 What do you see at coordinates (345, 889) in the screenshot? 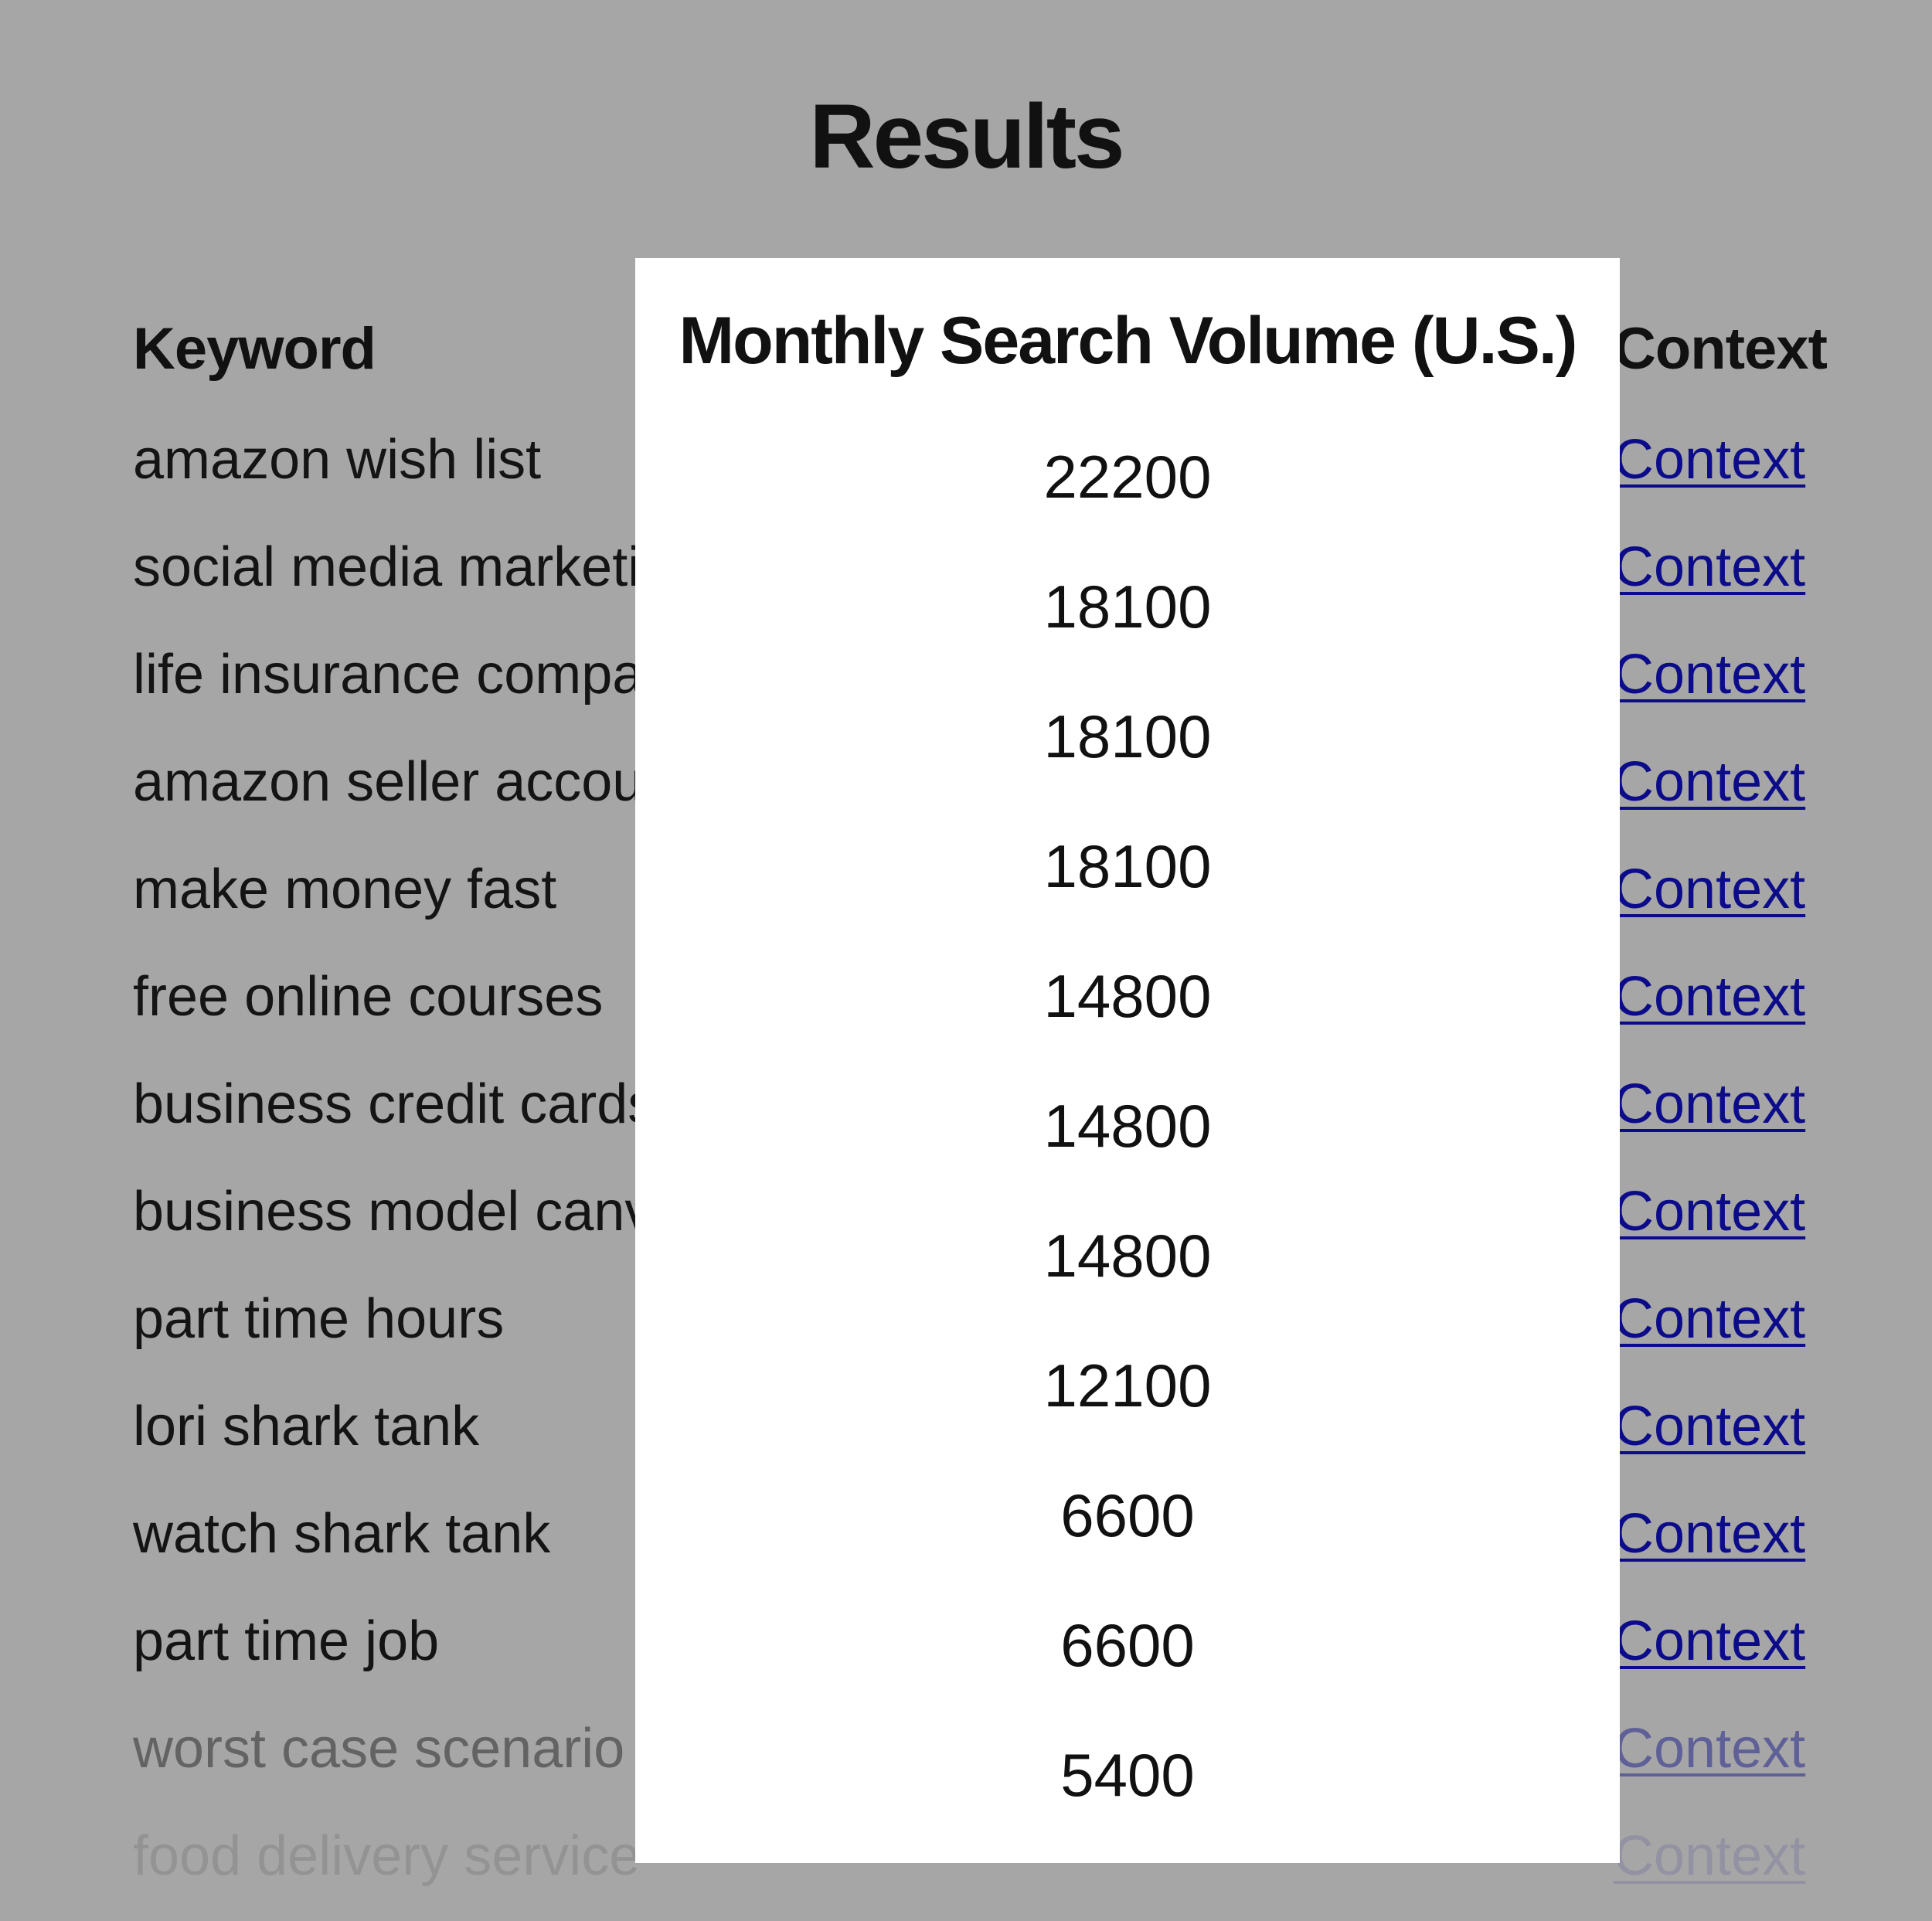
I see `keyword-cell: make money fast` at bounding box center [345, 889].